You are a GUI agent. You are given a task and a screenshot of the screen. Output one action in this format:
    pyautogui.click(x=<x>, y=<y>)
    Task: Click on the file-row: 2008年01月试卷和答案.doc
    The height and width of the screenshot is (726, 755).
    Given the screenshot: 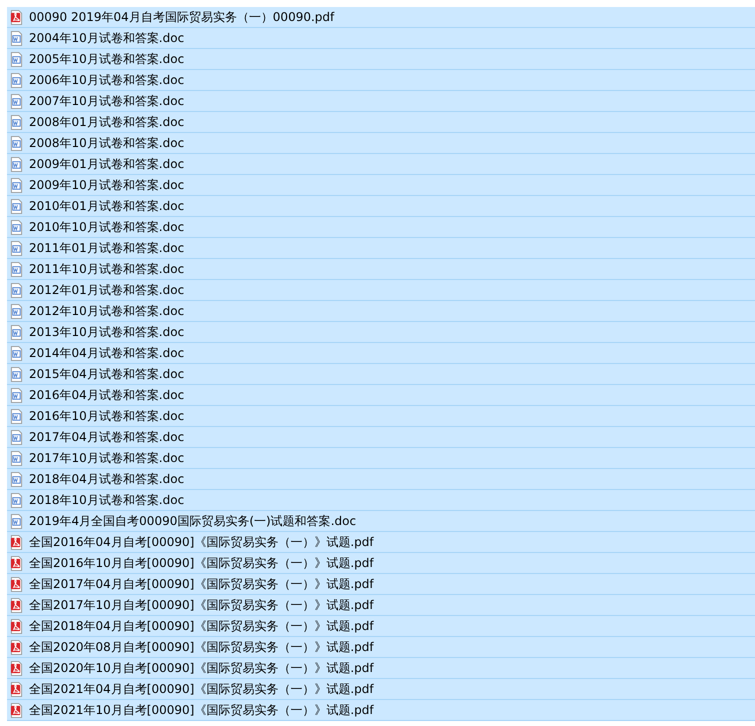 What is the action you would take?
    pyautogui.click(x=381, y=122)
    